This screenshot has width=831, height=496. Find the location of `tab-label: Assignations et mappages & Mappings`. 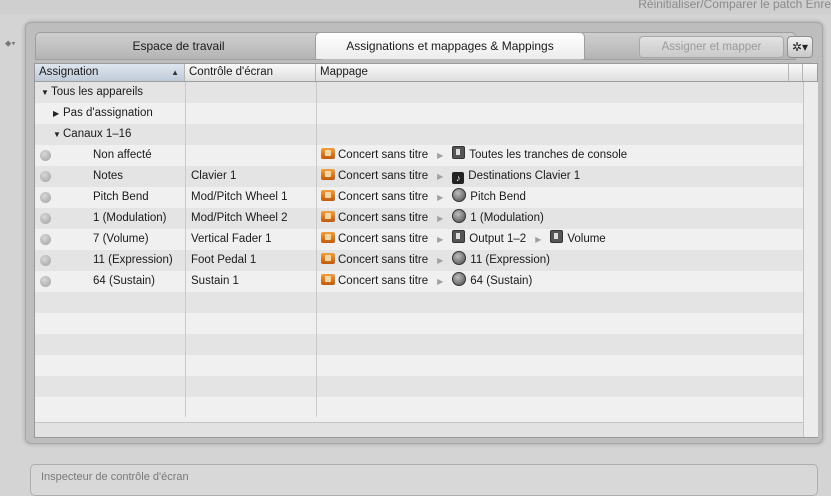

tab-label: Assignations et mappages & Mappings is located at coordinates (450, 46).